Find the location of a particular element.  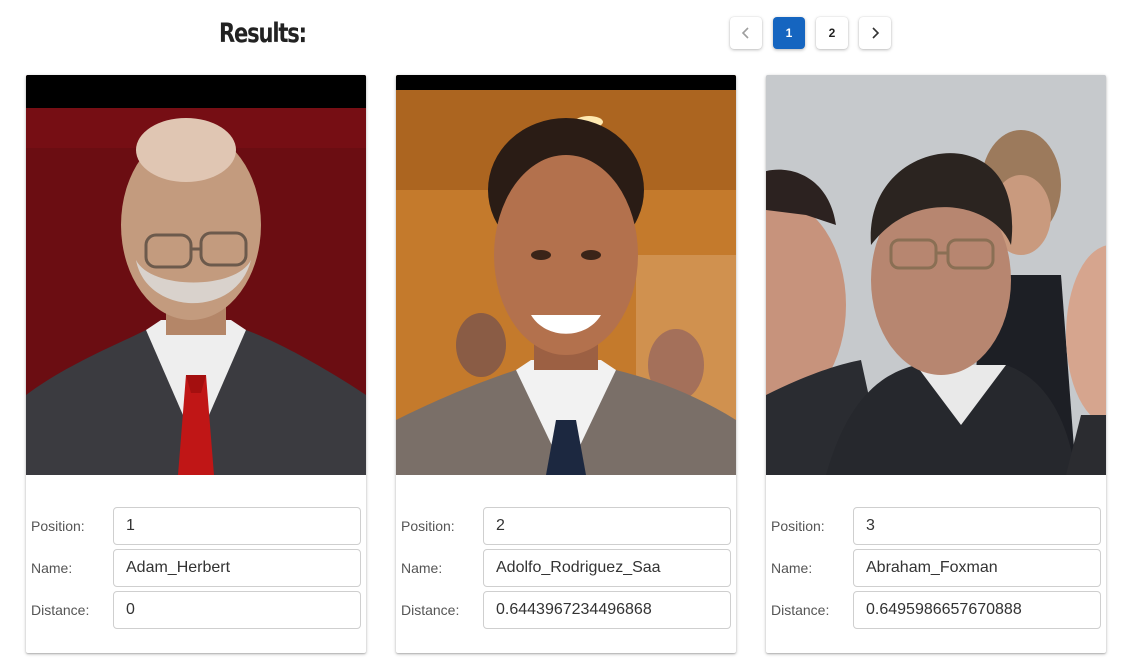

position-row: Position: 2 is located at coordinates (566, 526).